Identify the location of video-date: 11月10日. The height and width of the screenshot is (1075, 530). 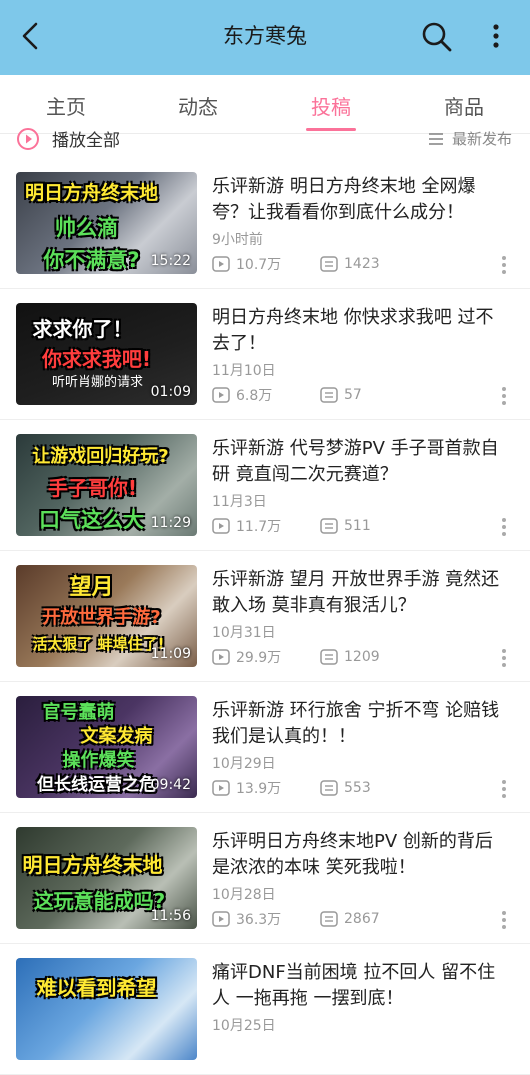
(244, 371).